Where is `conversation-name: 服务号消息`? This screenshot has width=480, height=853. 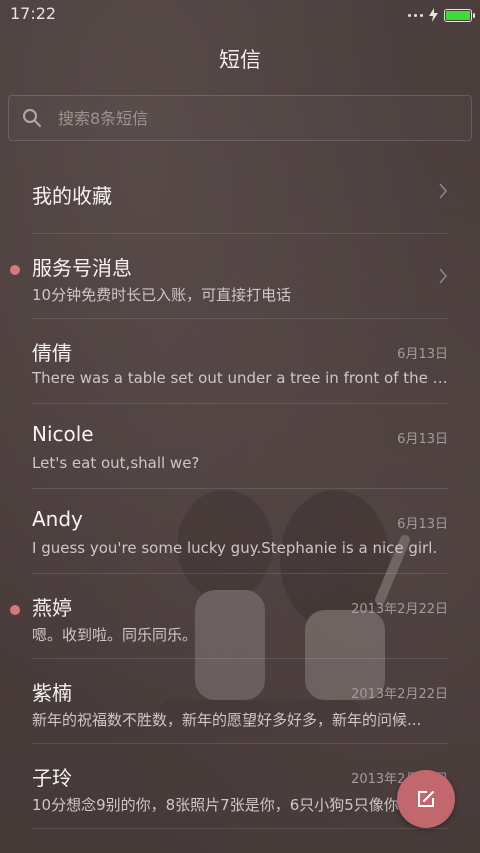 conversation-name: 服务号消息 is located at coordinates (82, 268).